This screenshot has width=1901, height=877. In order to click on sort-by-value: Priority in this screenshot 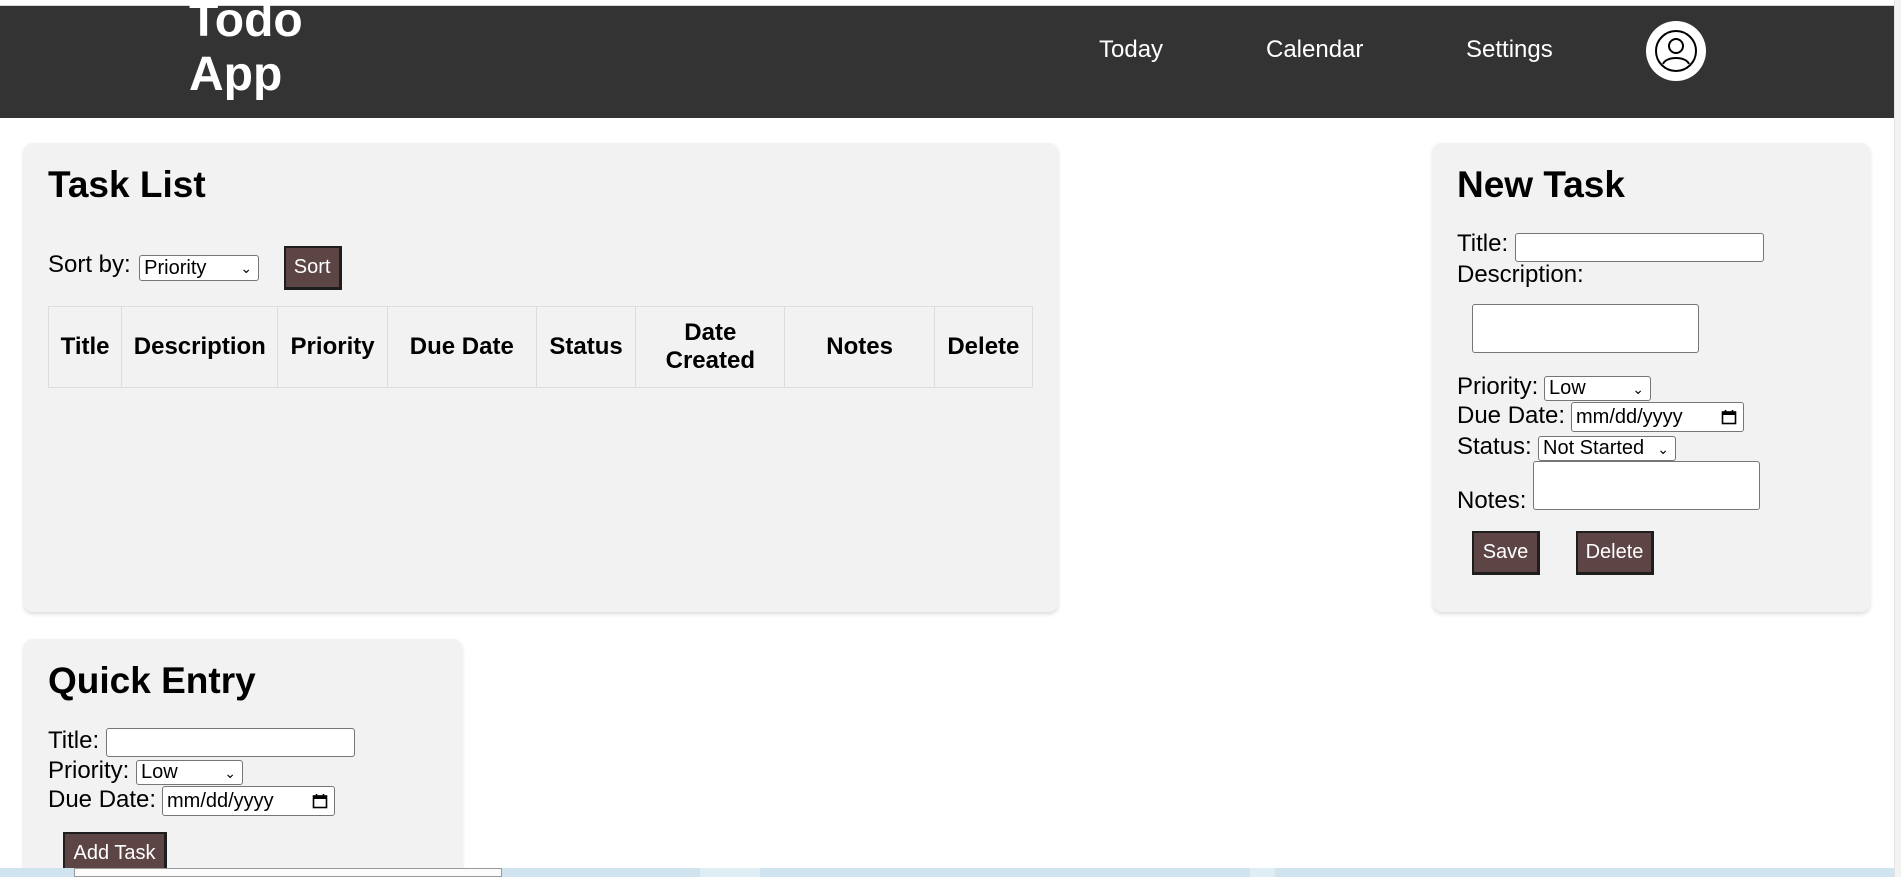, I will do `click(175, 267)`.